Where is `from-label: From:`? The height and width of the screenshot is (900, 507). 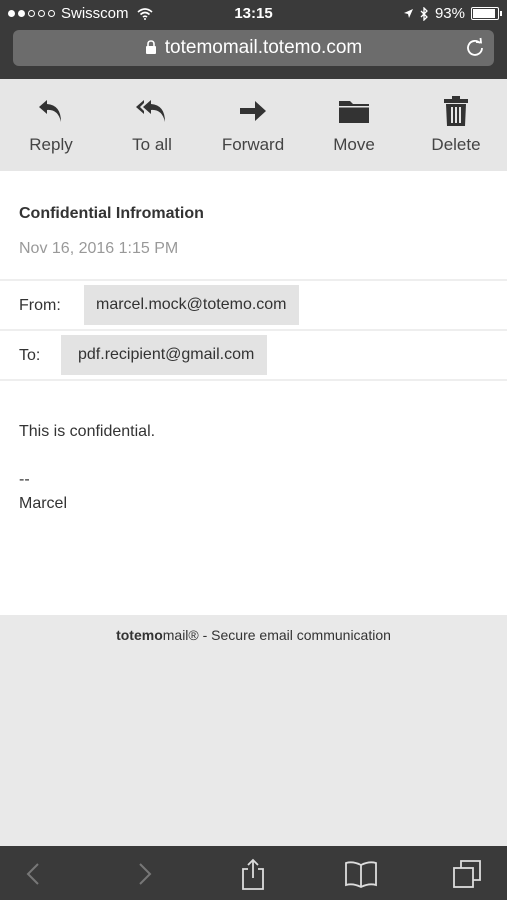 from-label: From: is located at coordinates (40, 305).